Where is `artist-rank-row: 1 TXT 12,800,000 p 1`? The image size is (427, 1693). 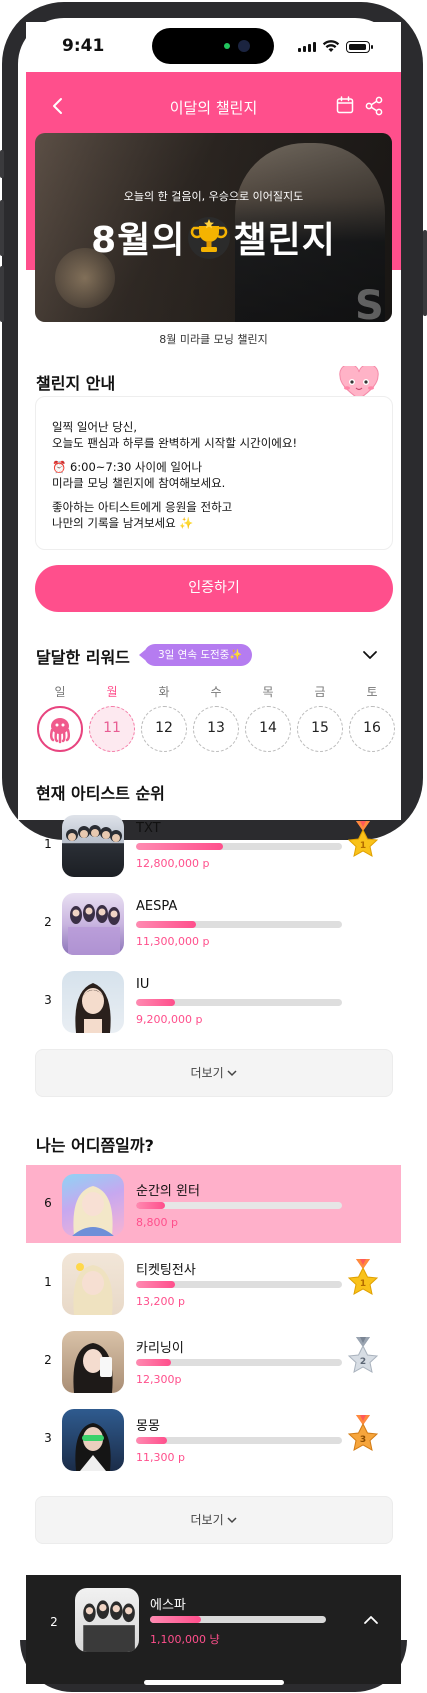 artist-rank-row: 1 TXT 12,800,000 p 1 is located at coordinates (213, 845).